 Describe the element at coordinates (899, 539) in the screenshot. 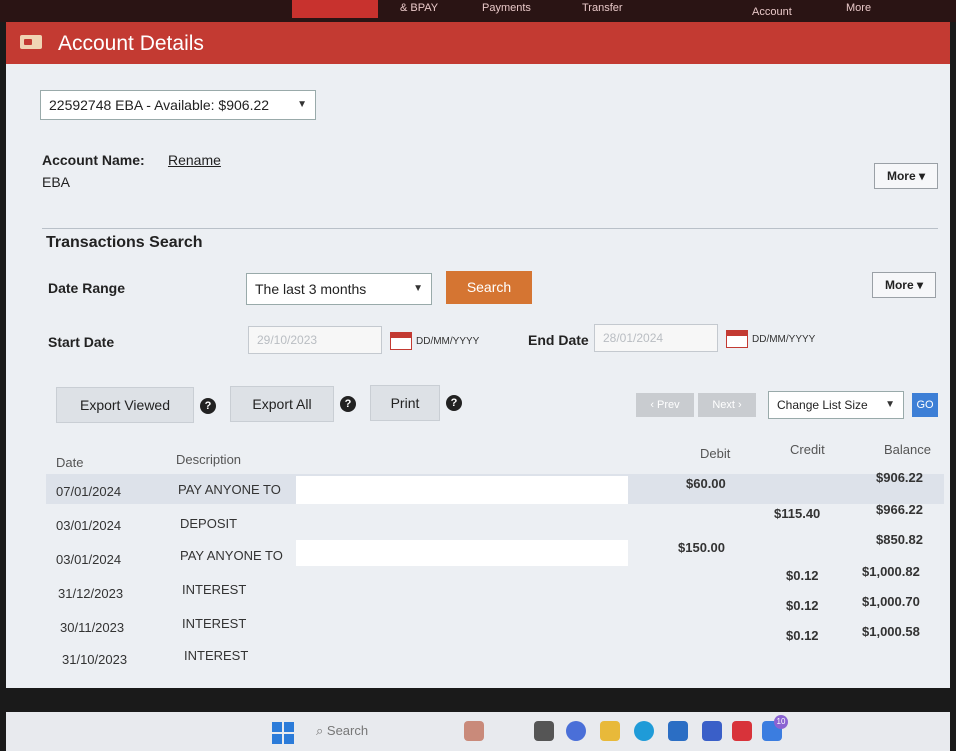

I see `table-row-balance: $850.82` at that location.